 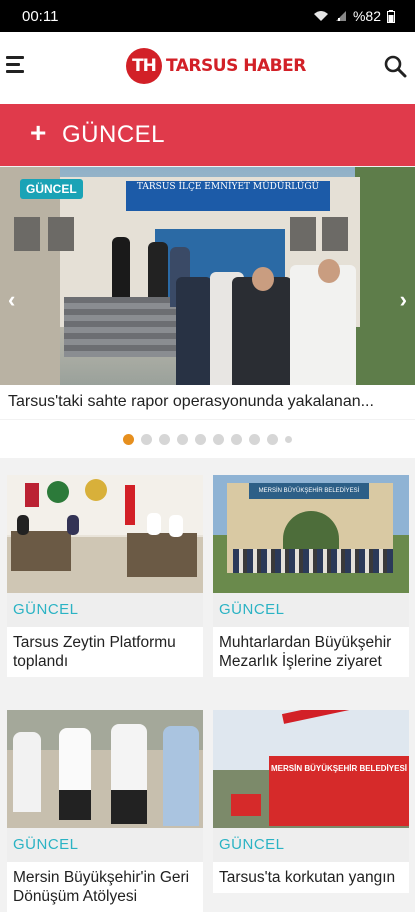 What do you see at coordinates (11, 300) in the screenshot?
I see `chevron-left-icon: ‹` at bounding box center [11, 300].